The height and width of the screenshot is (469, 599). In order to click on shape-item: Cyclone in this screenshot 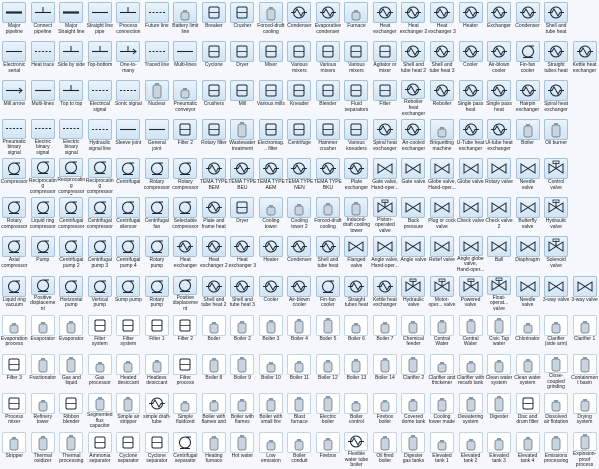, I will do `click(214, 58)`.